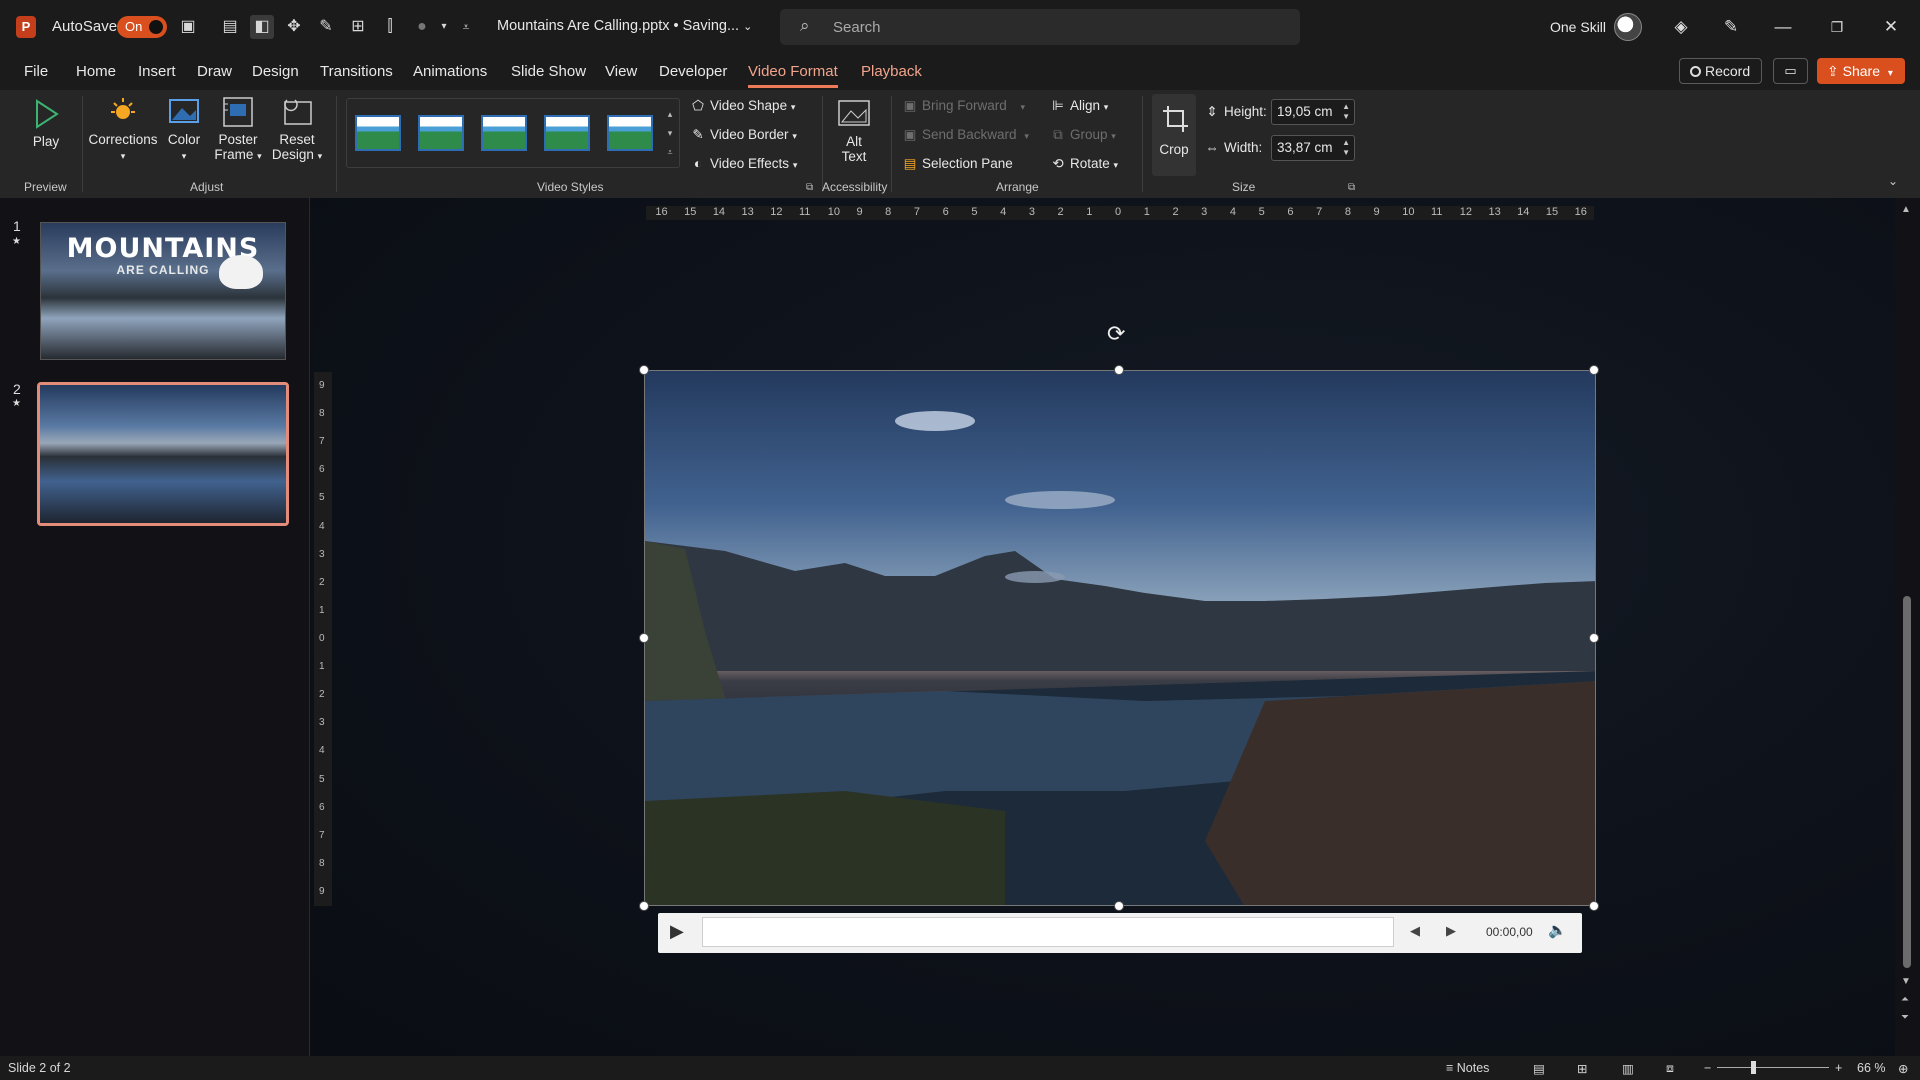 This screenshot has width=1920, height=1080. I want to click on rotate-button: ⟲ Rotate ▾, so click(1084, 164).